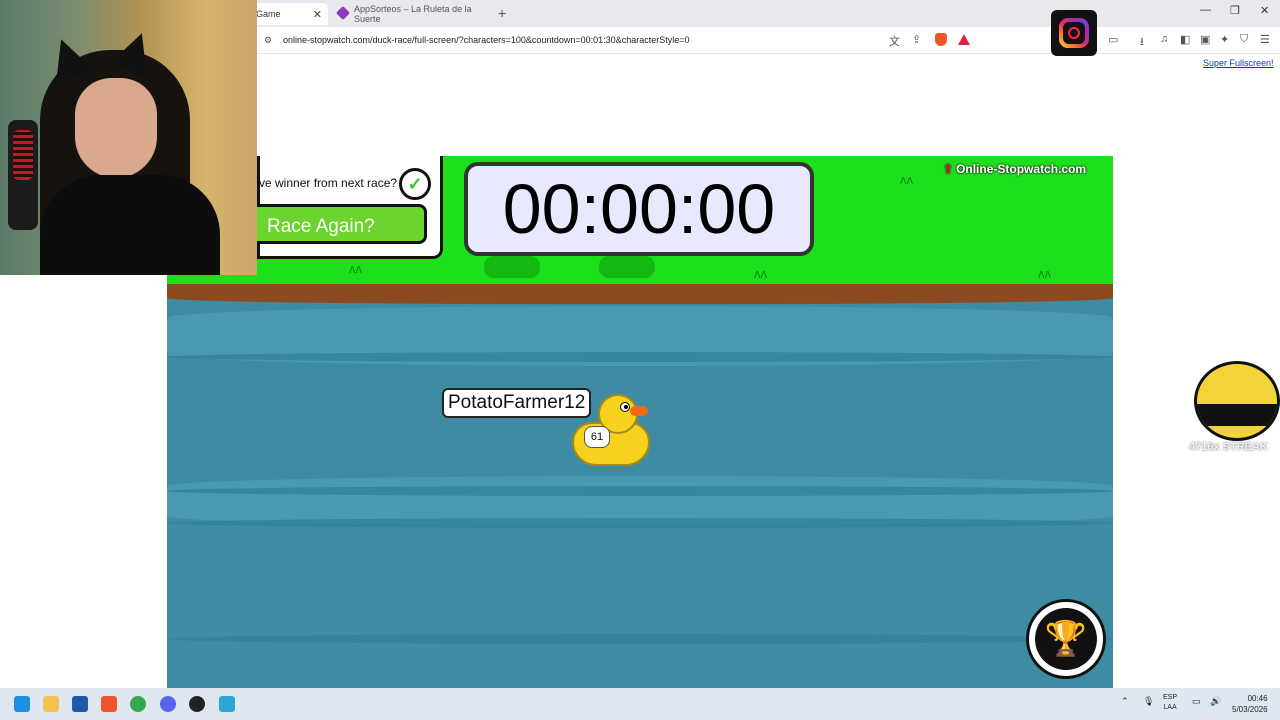 The image size is (1280, 720). What do you see at coordinates (23, 175) in the screenshot?
I see `microphone-icon` at bounding box center [23, 175].